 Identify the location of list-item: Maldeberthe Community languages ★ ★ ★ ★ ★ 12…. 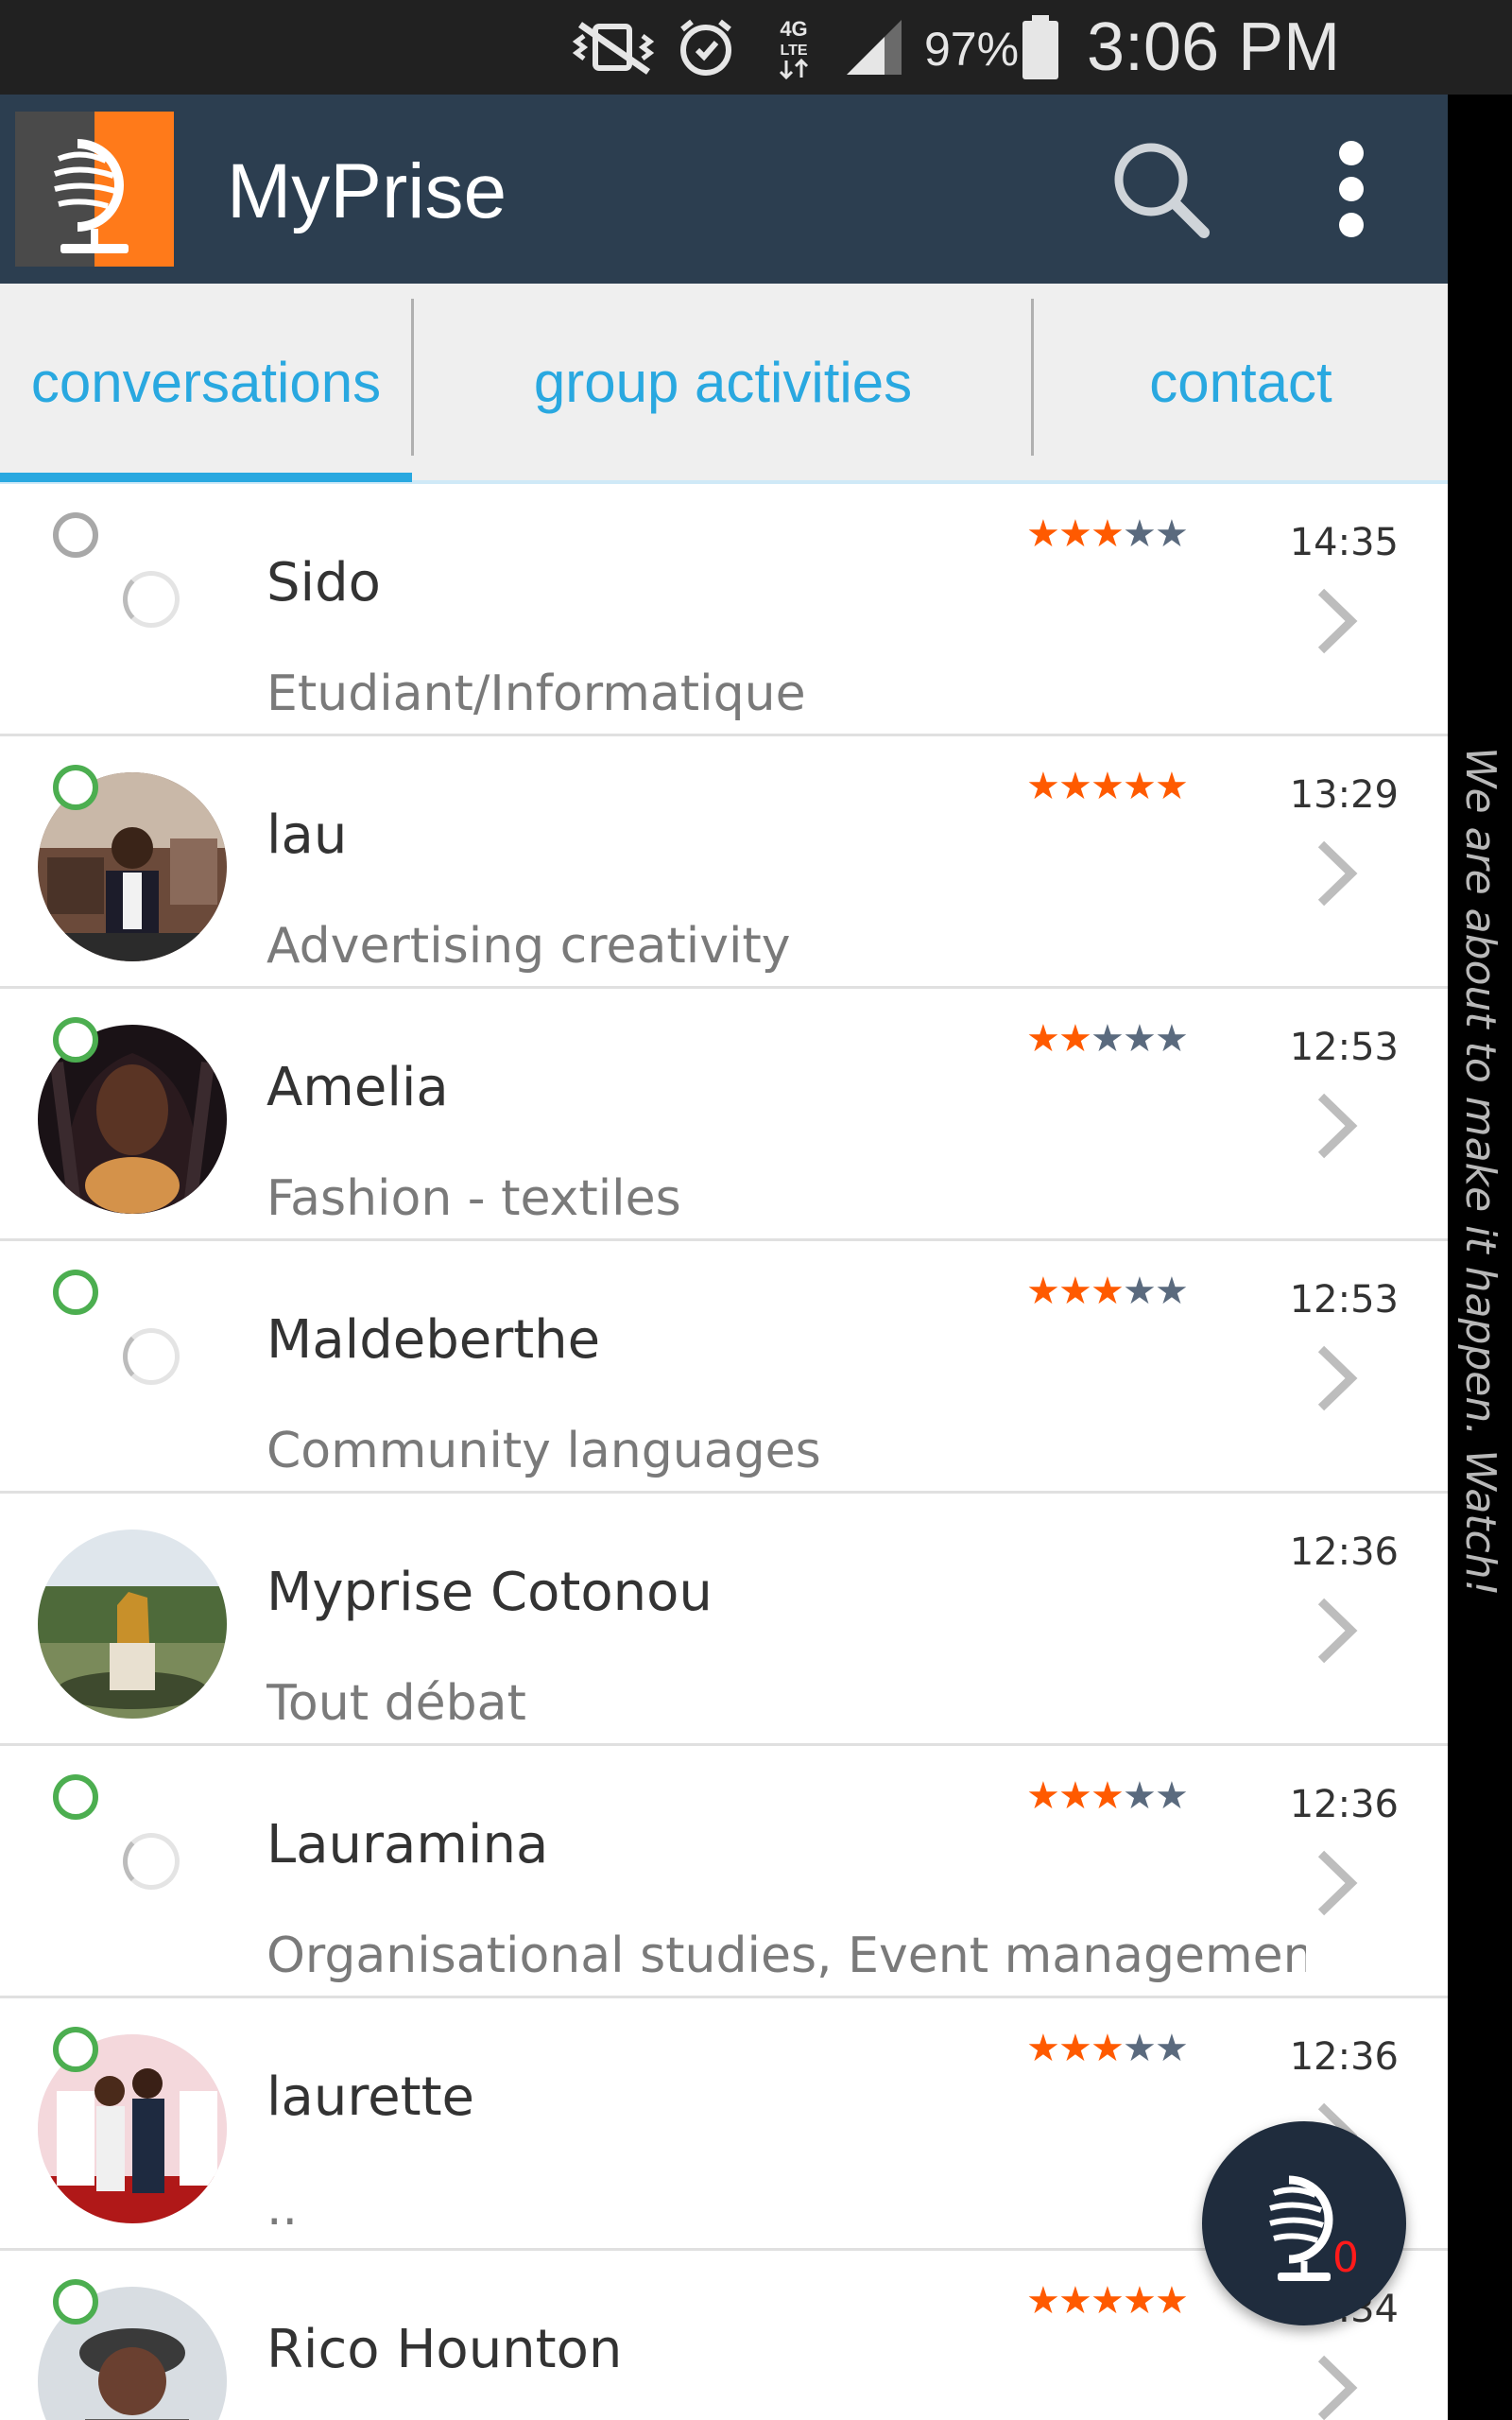
(724, 1367).